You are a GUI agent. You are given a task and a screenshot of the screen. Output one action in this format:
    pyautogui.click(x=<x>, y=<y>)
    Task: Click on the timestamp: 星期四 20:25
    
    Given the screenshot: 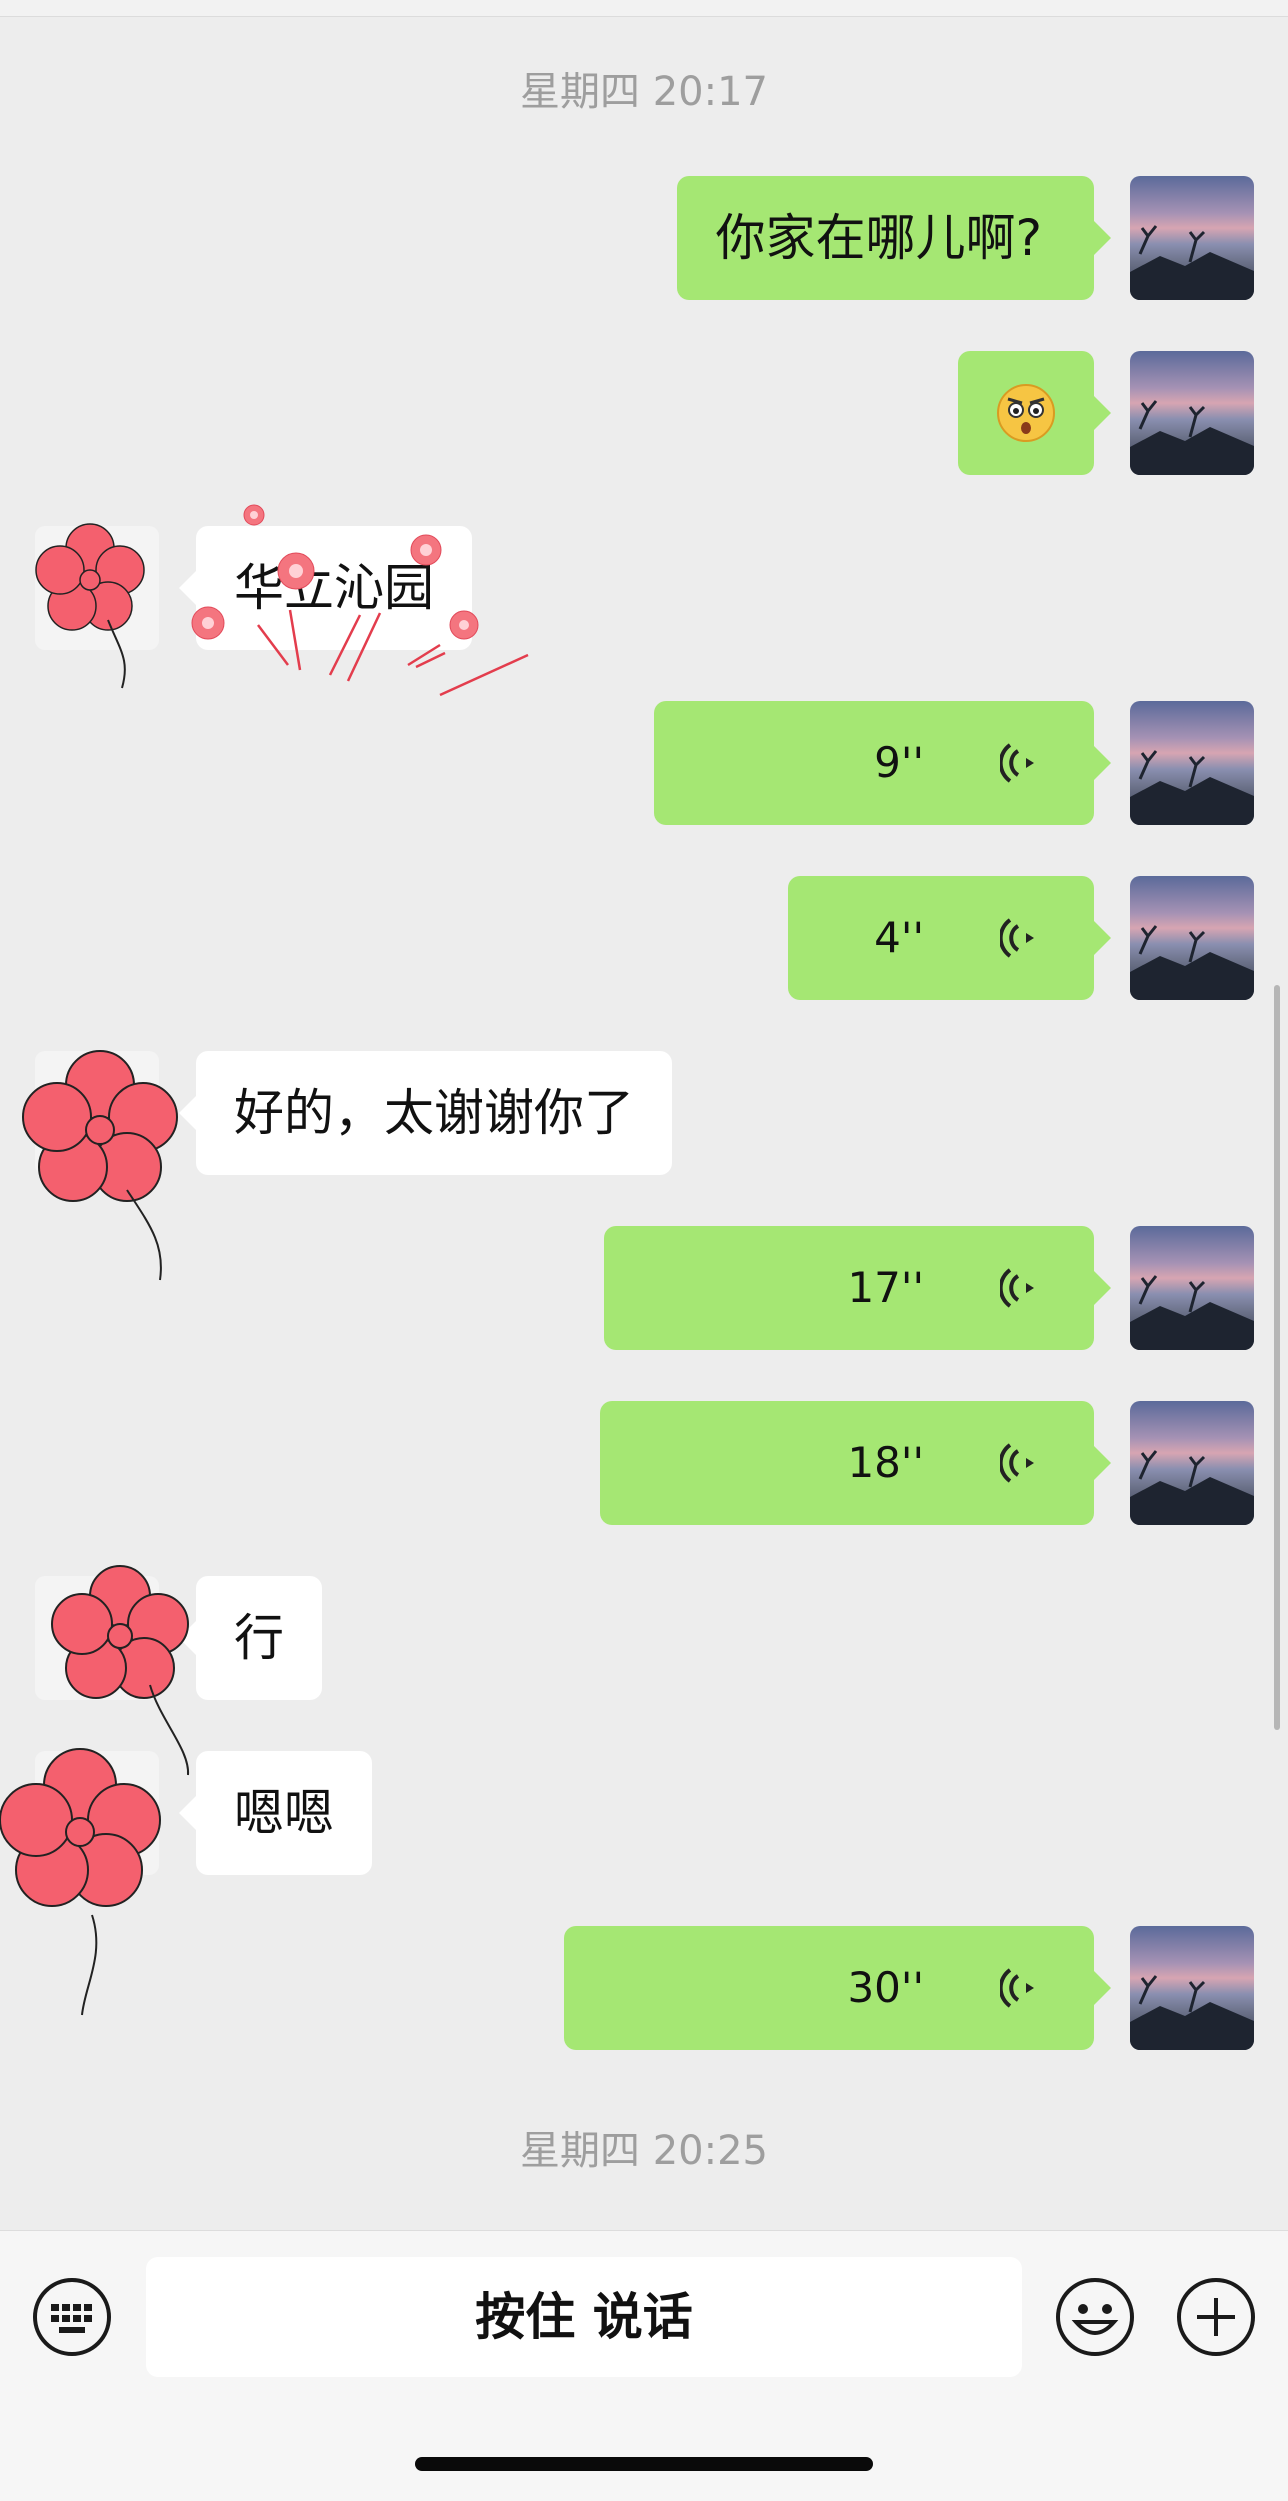 What is the action you would take?
    pyautogui.click(x=644, y=2151)
    